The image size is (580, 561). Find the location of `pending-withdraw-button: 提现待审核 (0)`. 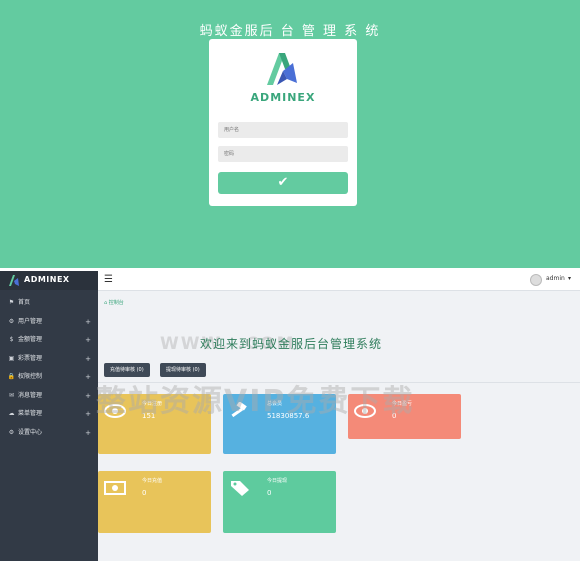

pending-withdraw-button: 提现待审核 (0) is located at coordinates (183, 370).